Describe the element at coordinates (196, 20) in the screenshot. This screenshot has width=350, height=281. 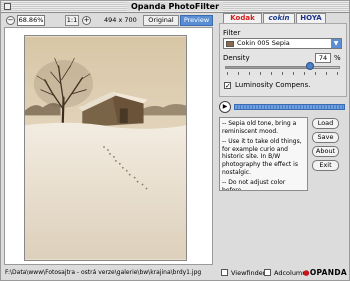
I see `preview-view-button: Preview` at that location.